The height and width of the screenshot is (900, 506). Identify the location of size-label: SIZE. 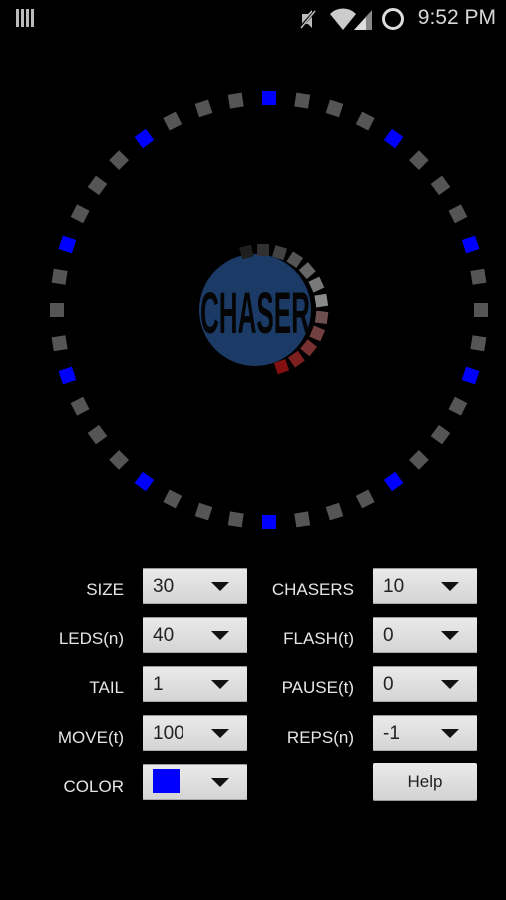
(105, 589).